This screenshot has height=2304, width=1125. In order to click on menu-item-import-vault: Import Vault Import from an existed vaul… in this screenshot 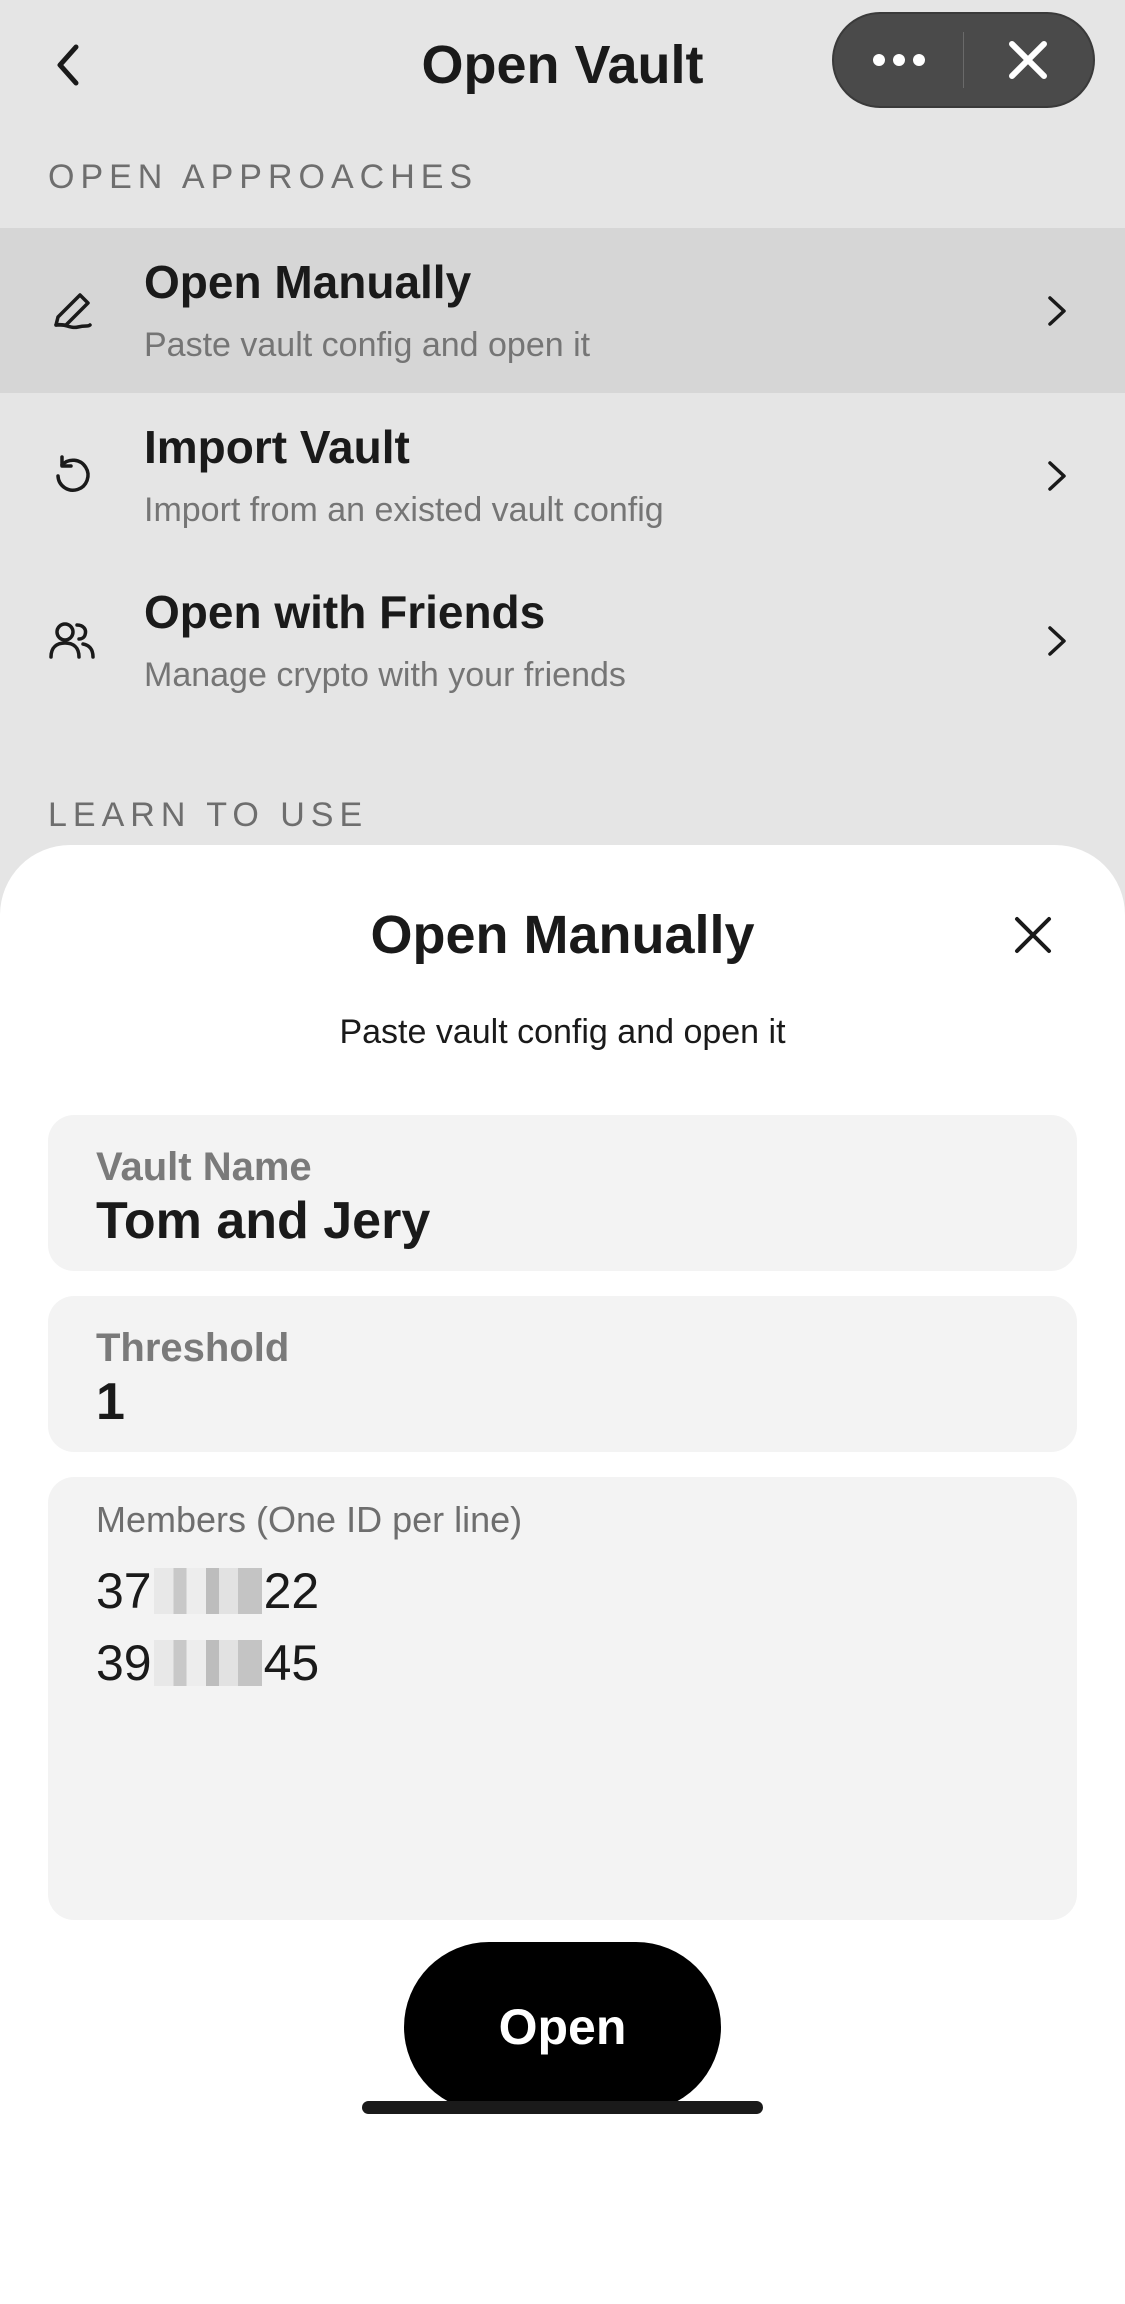, I will do `click(562, 475)`.